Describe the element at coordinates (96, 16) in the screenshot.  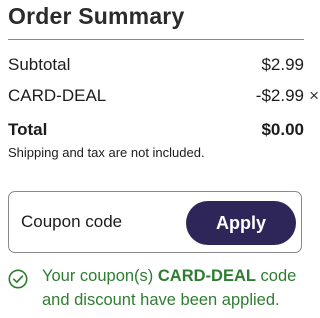
I see `order-summary-title: Order Summary` at that location.